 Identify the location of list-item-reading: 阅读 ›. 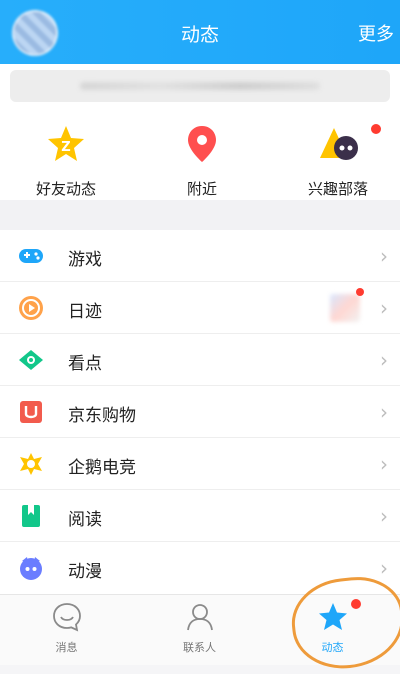
(200, 516).